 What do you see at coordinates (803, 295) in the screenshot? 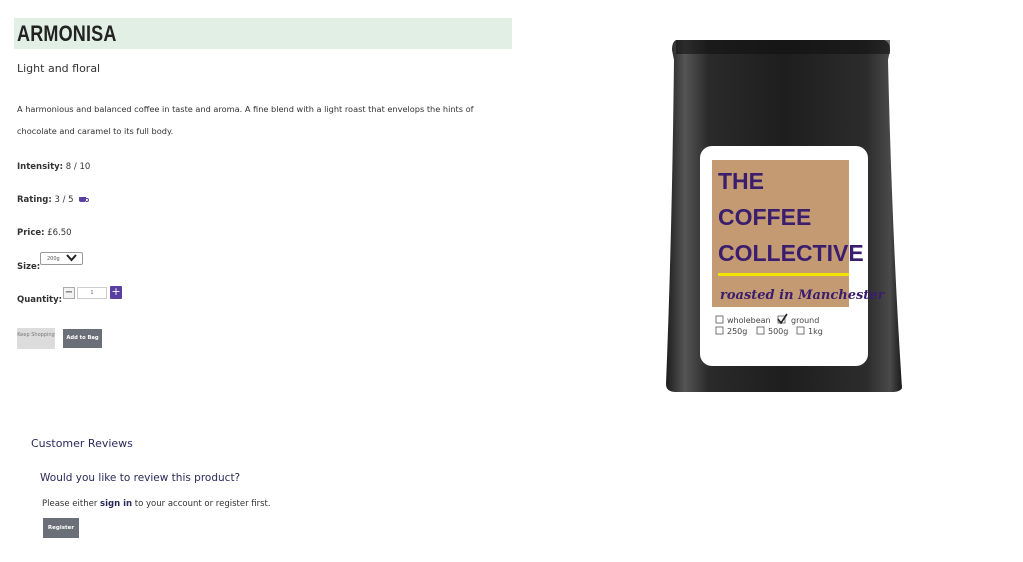
I see `bag-tagline: roasted in Manchester` at bounding box center [803, 295].